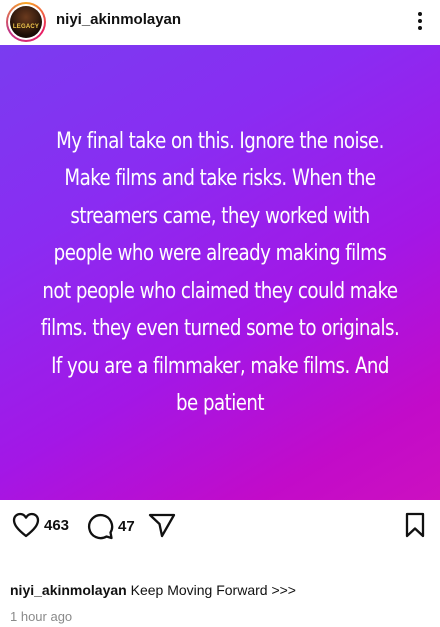  Describe the element at coordinates (57, 525) in the screenshot. I see `like-count: 463` at that location.